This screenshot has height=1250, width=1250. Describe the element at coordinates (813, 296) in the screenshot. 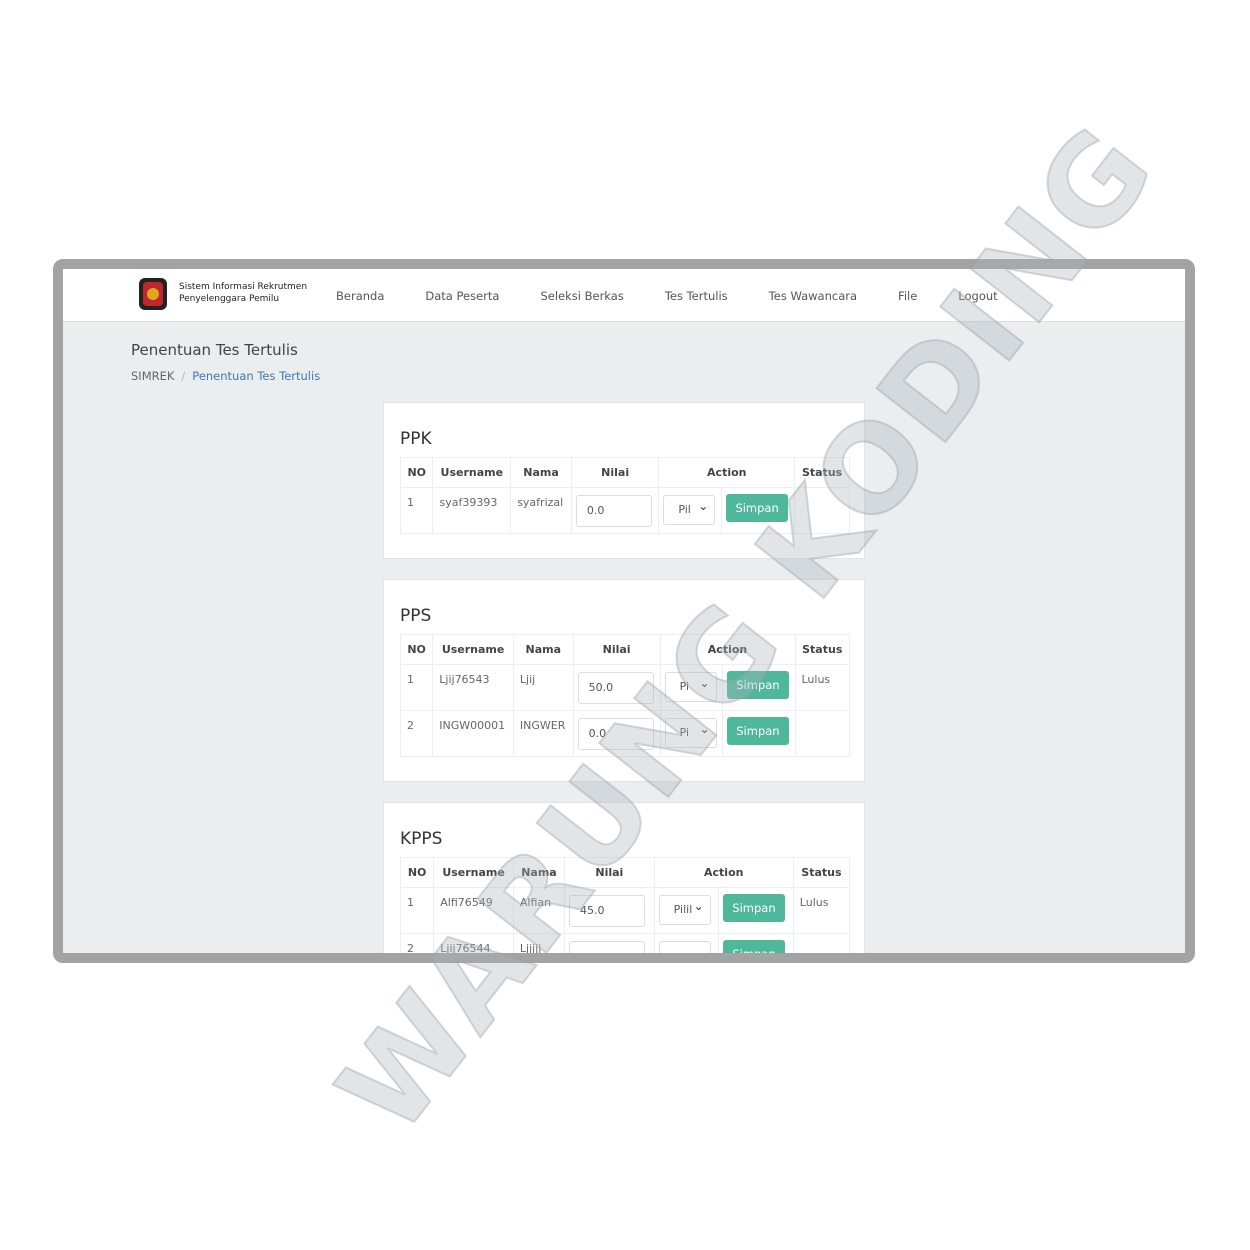

I see `nav-tes-wawancara: Tes Wawancara` at that location.